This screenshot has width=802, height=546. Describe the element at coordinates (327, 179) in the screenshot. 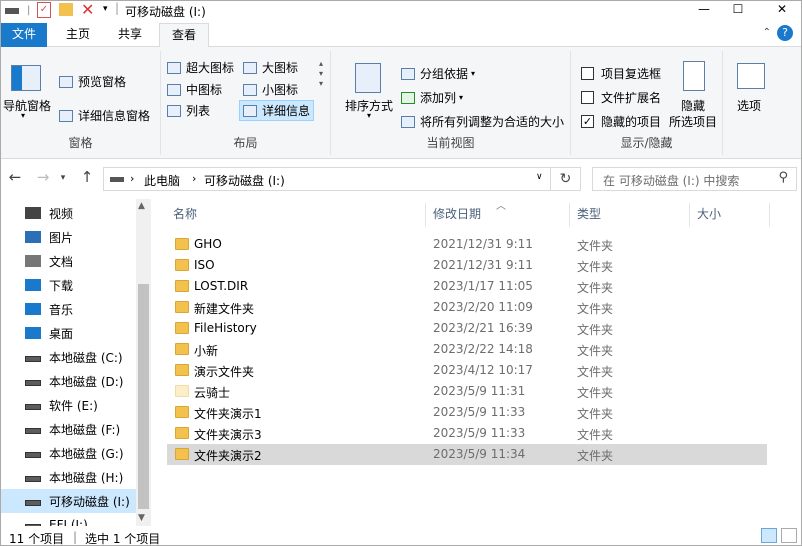

I see `address-bar: › 此电脑 › 可移动磁盘 (I:) ∨` at that location.